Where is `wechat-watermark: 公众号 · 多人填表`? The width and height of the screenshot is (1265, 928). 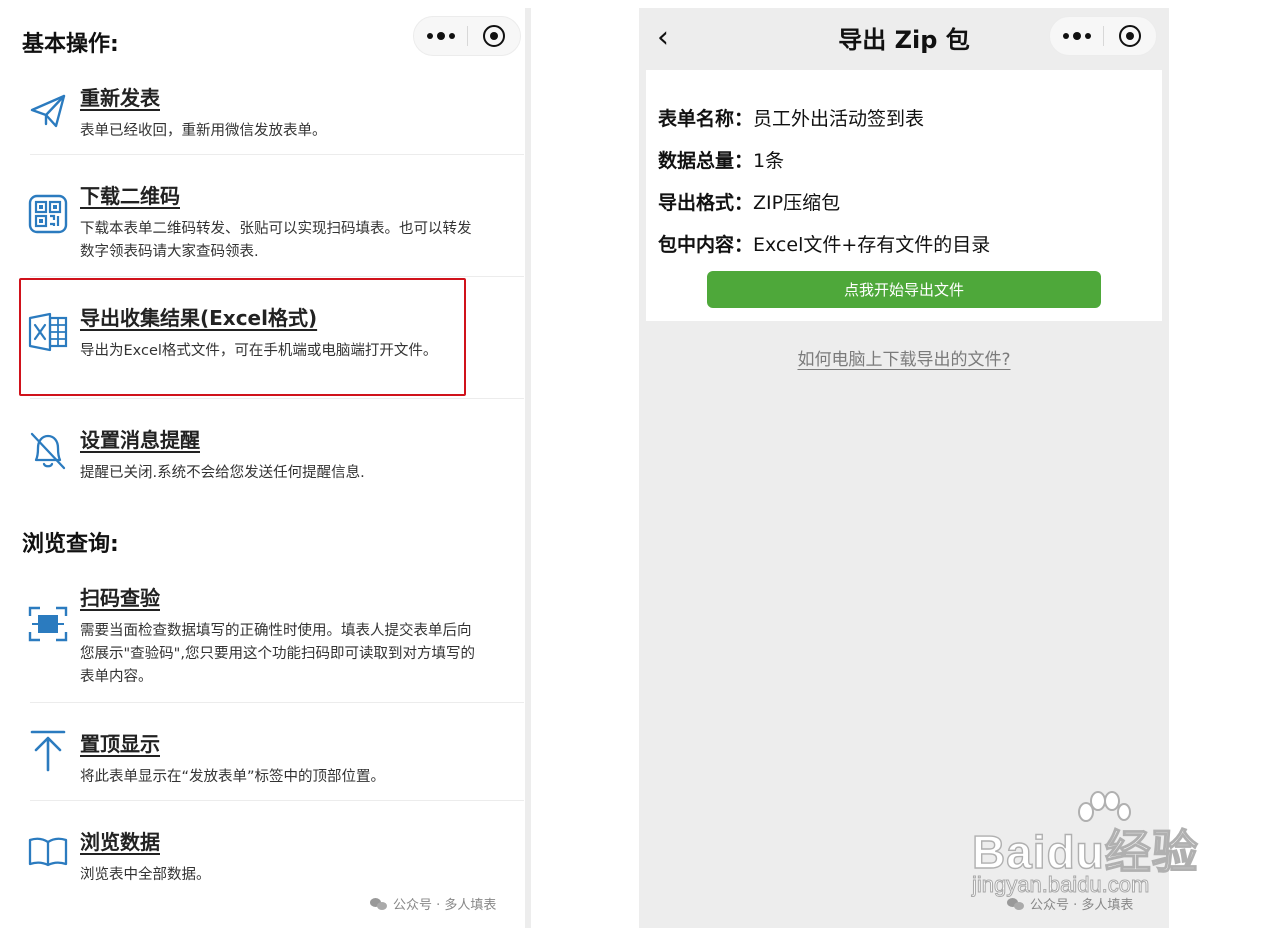 wechat-watermark: 公众号 · 多人填表 is located at coordinates (433, 903).